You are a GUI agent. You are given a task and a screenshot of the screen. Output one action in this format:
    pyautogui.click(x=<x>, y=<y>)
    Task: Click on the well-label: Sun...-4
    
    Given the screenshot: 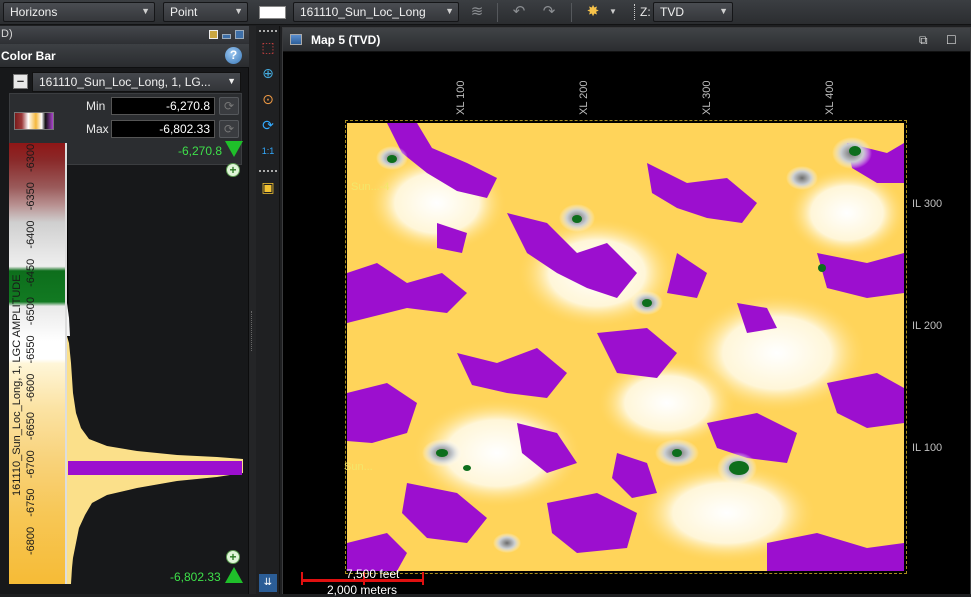 What is the action you would take?
    pyautogui.click(x=370, y=187)
    